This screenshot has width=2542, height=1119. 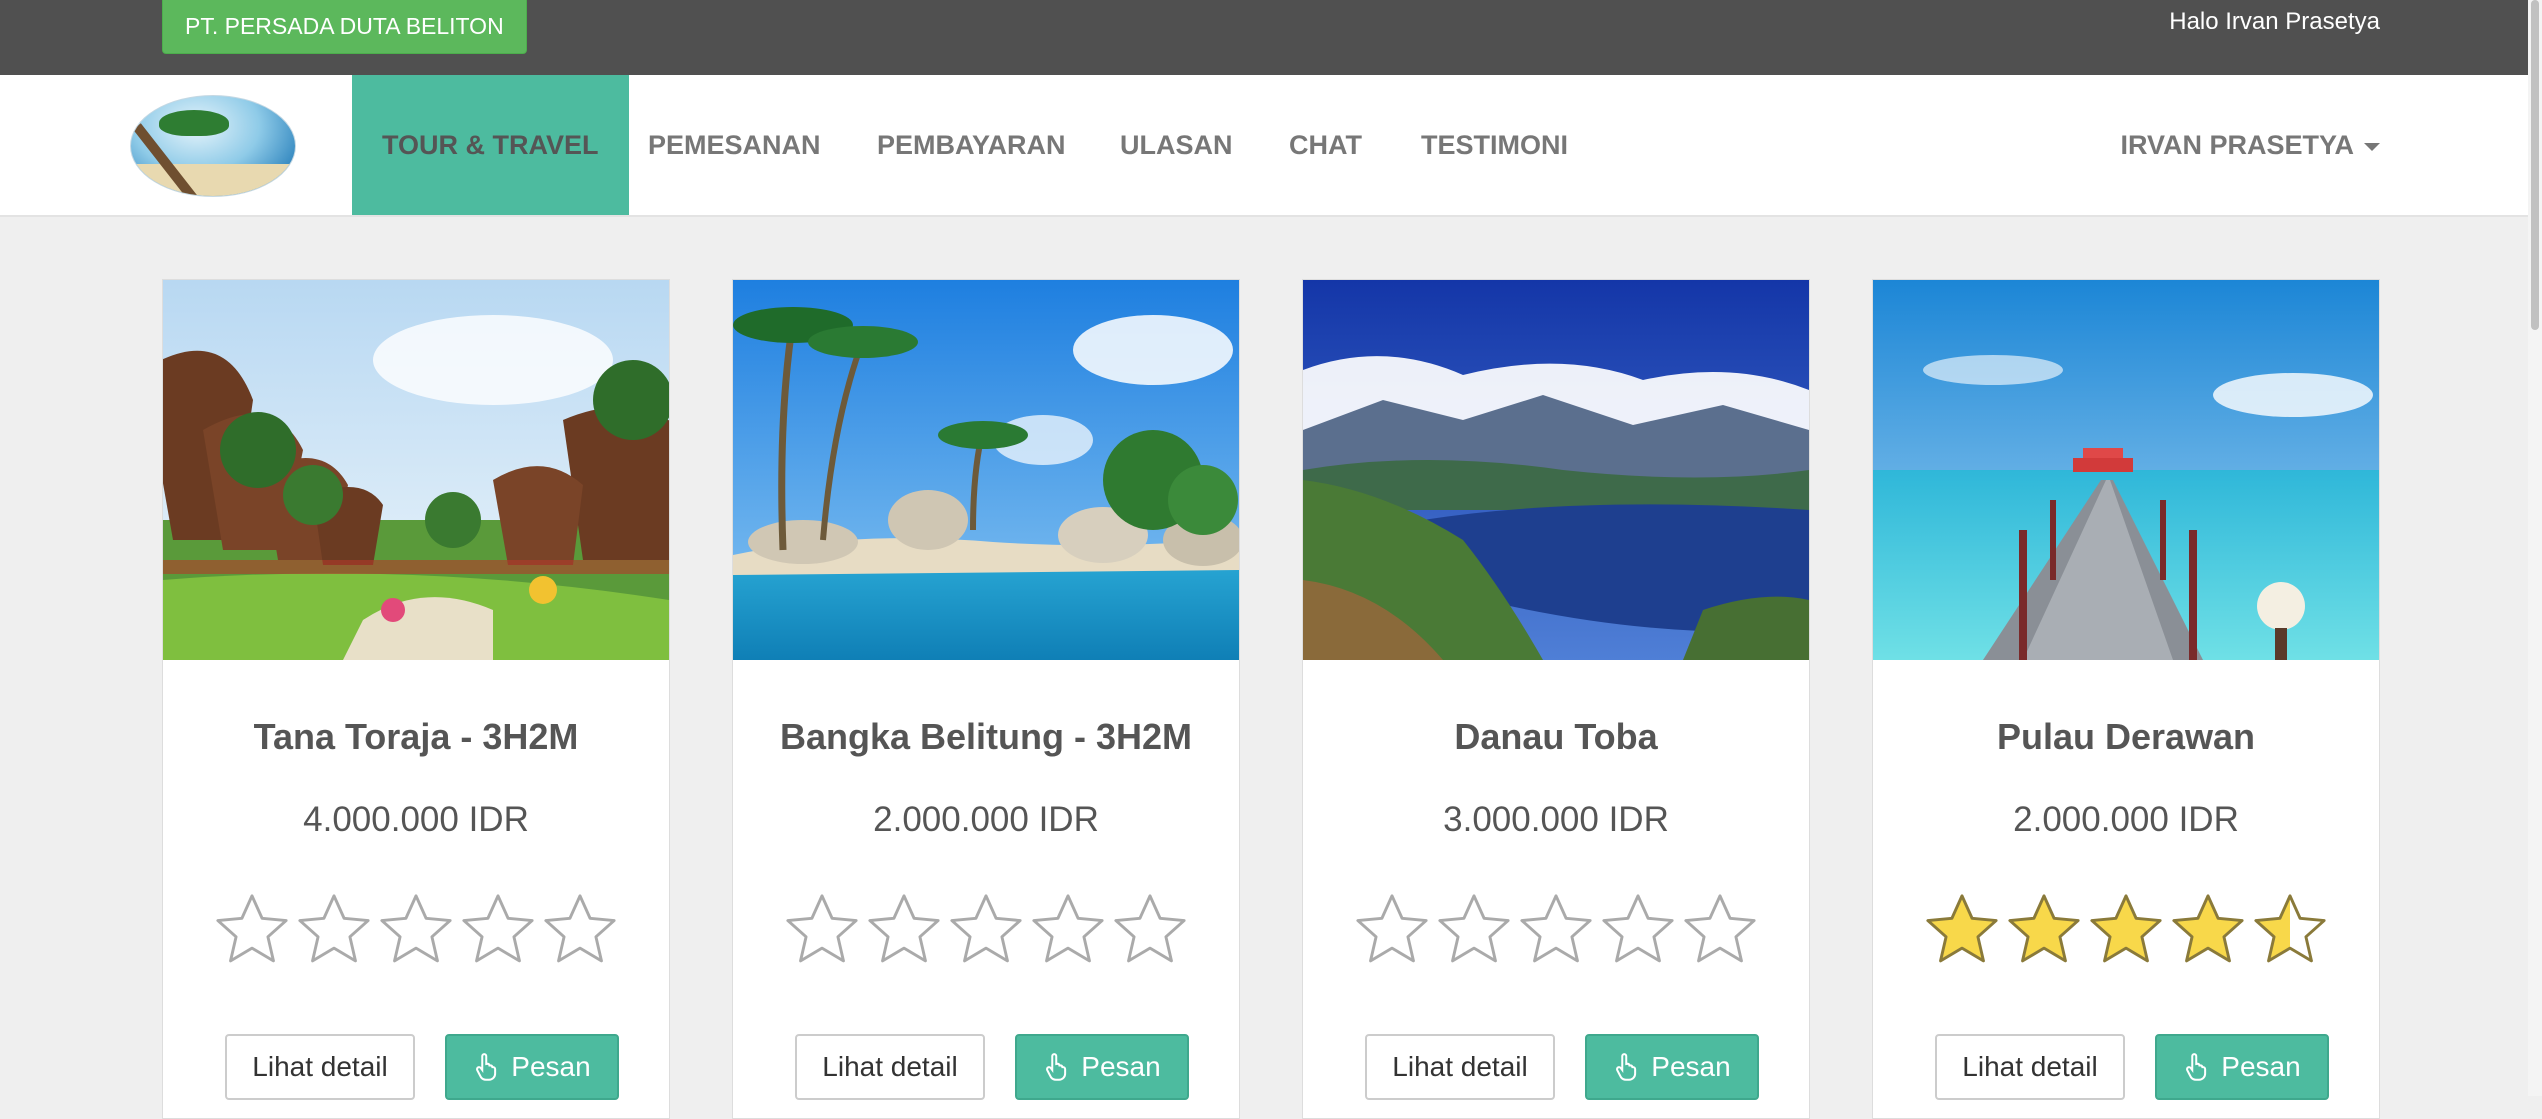 I want to click on company-badge: PT. PERSADA DUTA BELITON, so click(x=344, y=27).